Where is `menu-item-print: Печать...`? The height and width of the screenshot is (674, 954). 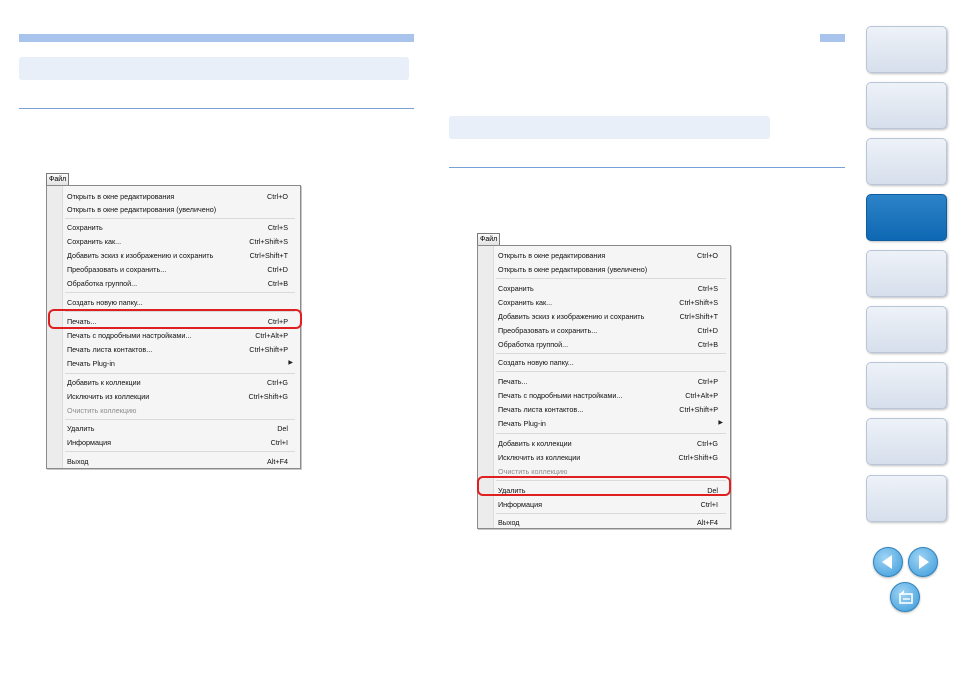 menu-item-print: Печать... is located at coordinates (513, 381).